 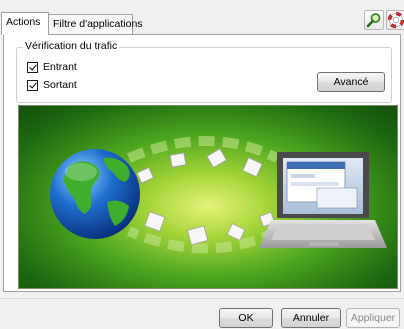 I want to click on tab-filtre-applications: Filtre d'applications, so click(x=95, y=24).